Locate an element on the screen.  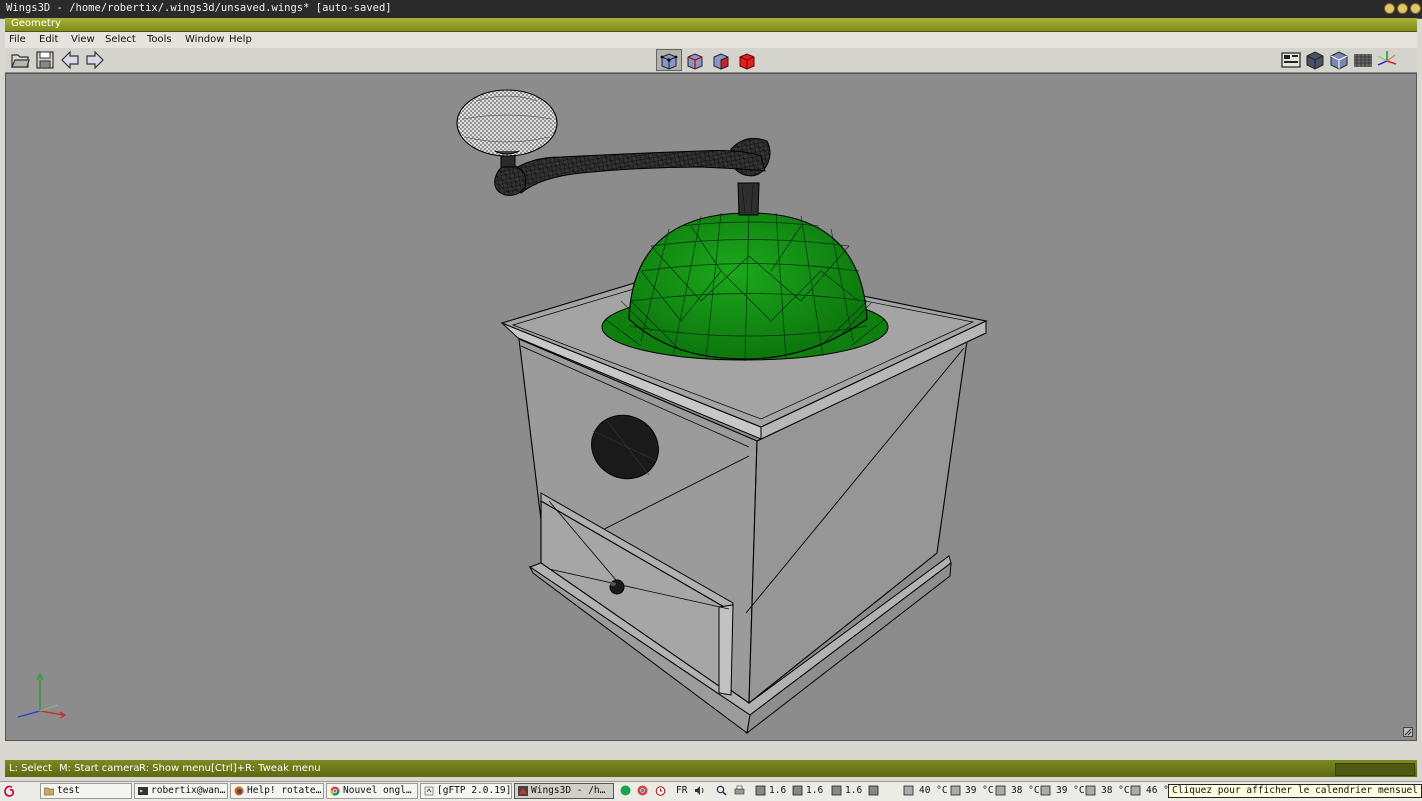
folder-icon is located at coordinates (49, 791).